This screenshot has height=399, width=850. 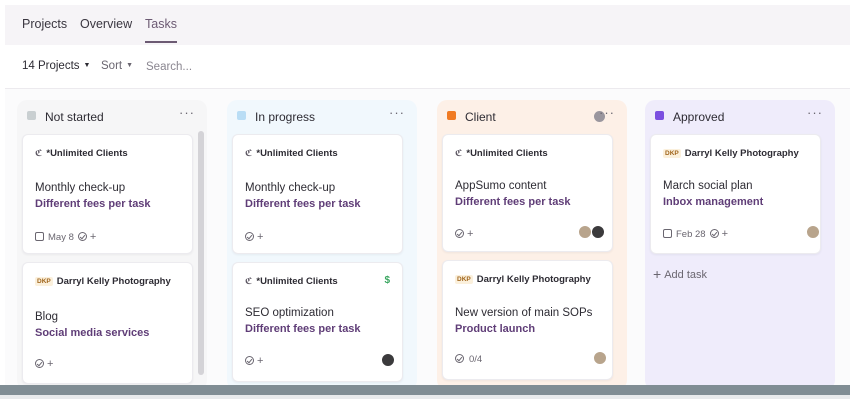 What do you see at coordinates (495, 329) in the screenshot?
I see `service-name: Product launch` at bounding box center [495, 329].